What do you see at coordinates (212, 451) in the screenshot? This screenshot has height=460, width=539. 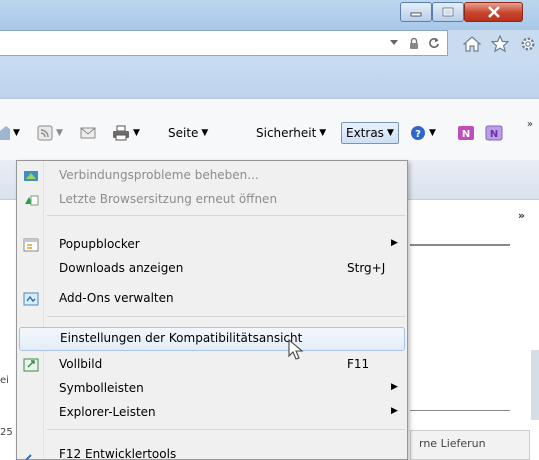 I see `menu-item-developer-tools: F12 Entwicklertools` at bounding box center [212, 451].